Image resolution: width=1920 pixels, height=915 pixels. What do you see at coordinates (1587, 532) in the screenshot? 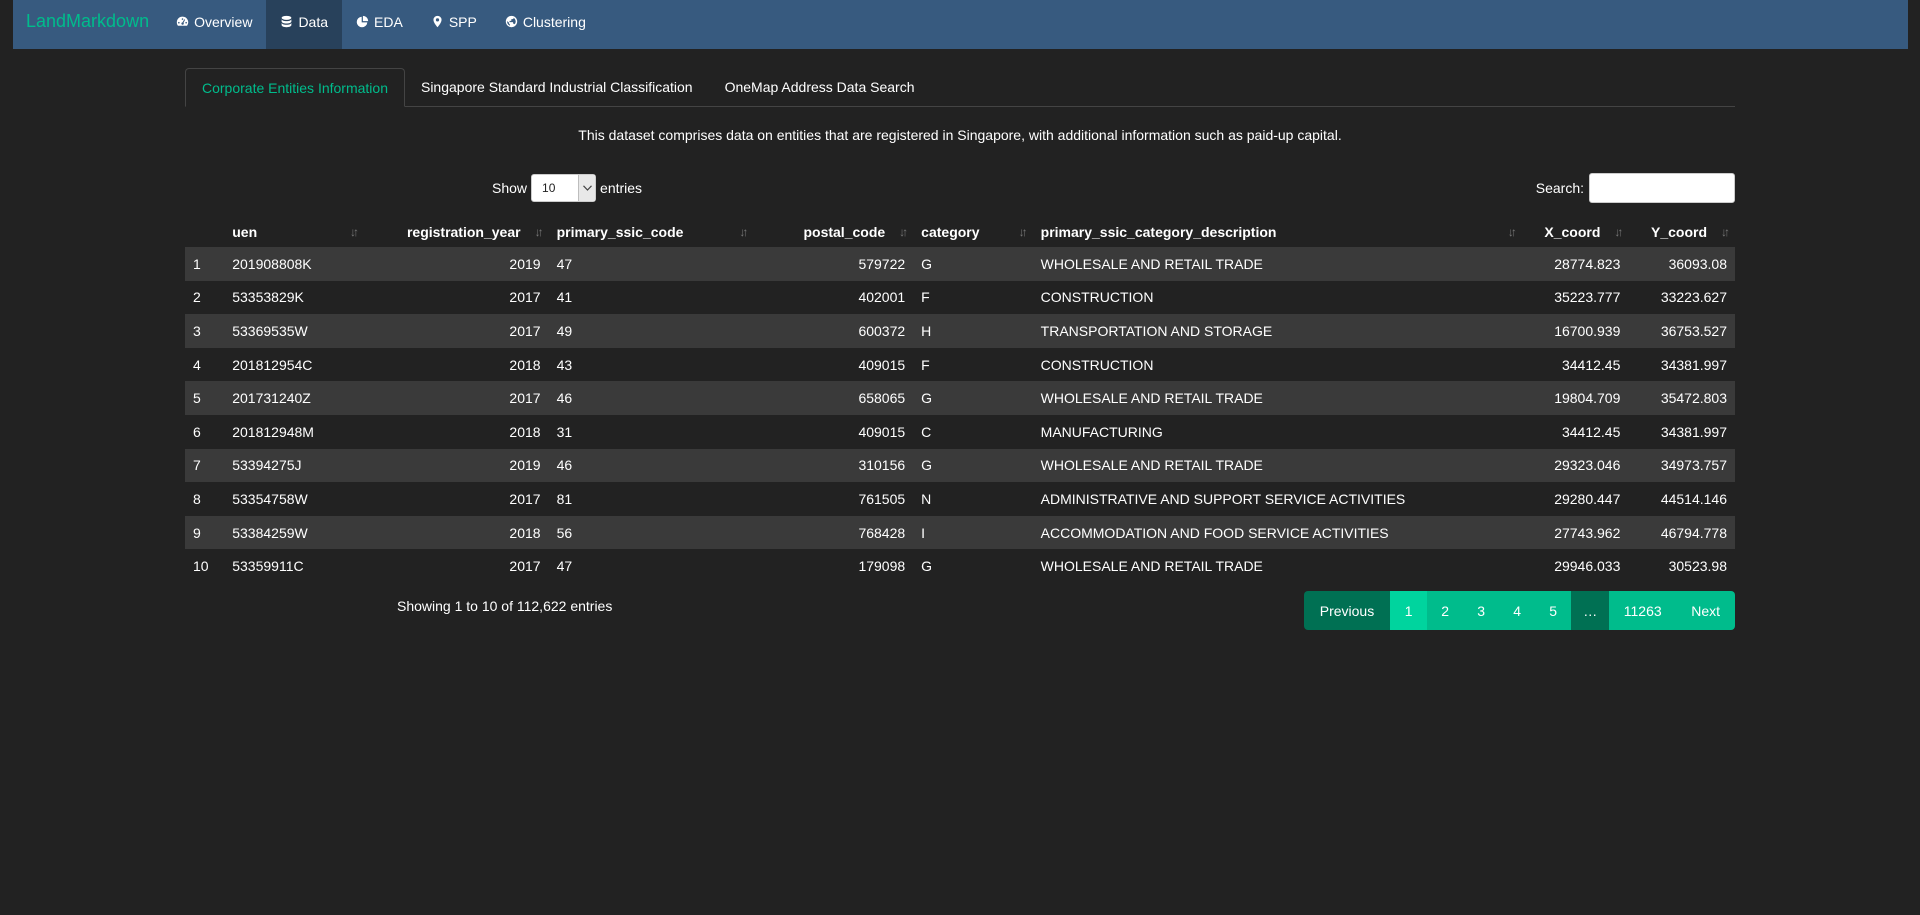
I see `table-cell-X-coord: 27743.962` at bounding box center [1587, 532].